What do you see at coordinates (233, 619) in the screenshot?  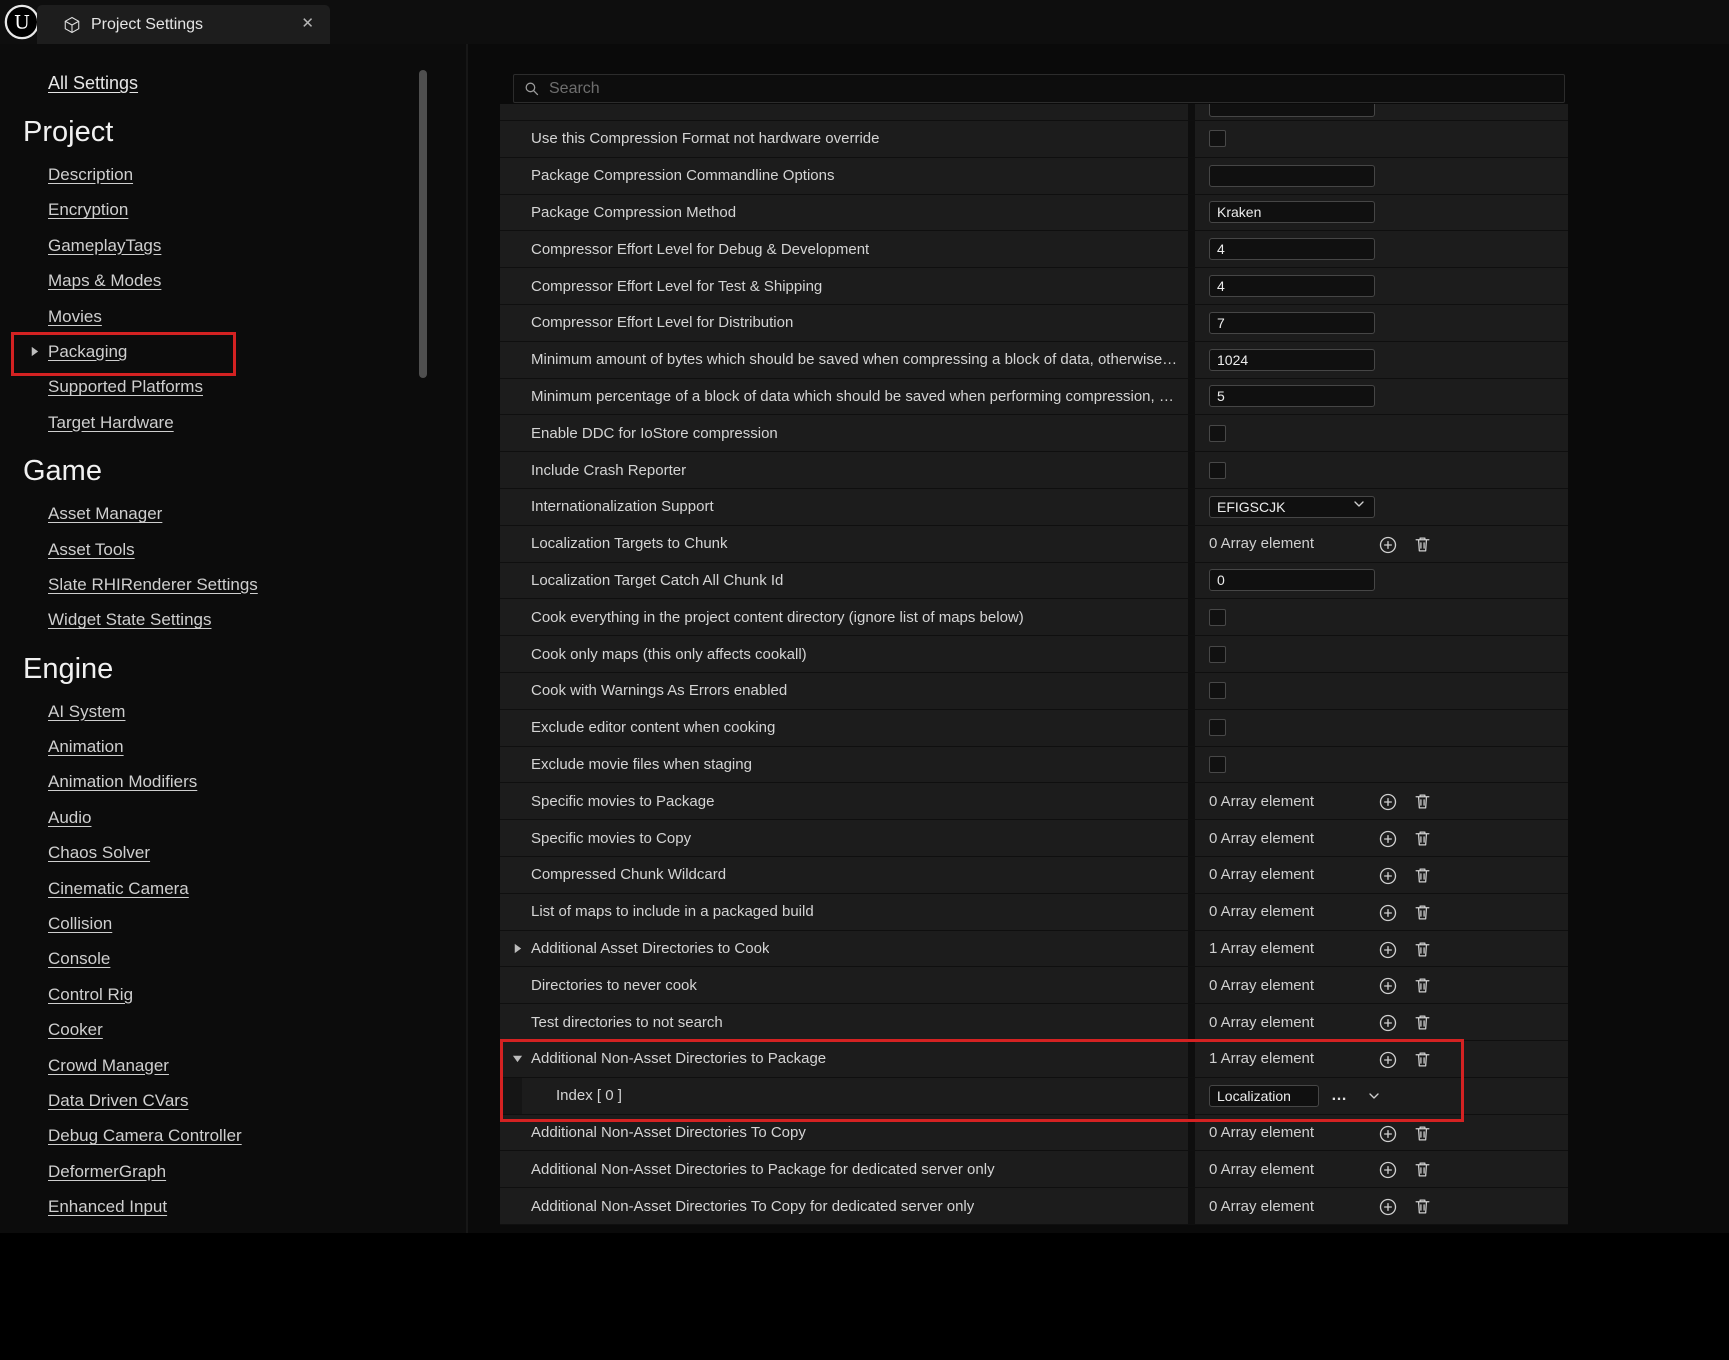 I see `sidebar-item-widget-state-settings: Widget State Settings` at bounding box center [233, 619].